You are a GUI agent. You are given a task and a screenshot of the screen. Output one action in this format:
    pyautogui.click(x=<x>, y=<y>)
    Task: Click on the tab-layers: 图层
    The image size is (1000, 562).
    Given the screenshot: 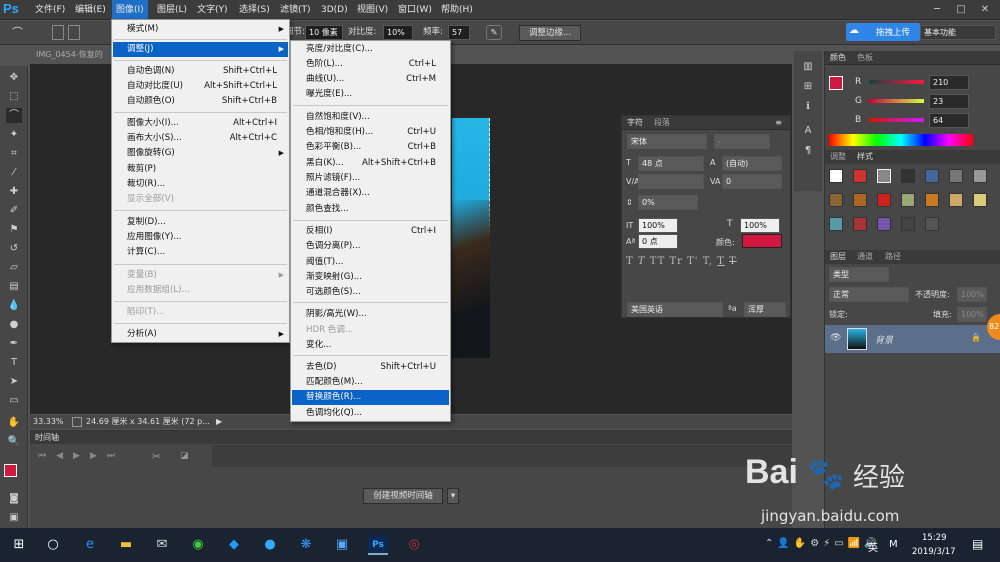 What is the action you would take?
    pyautogui.click(x=838, y=257)
    